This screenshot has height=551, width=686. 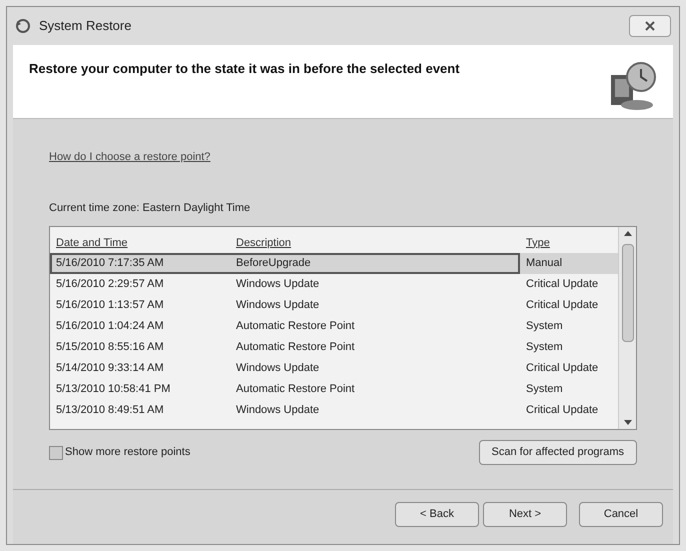 What do you see at coordinates (557, 452) in the screenshot?
I see `scan-button: Scan for affected programs` at bounding box center [557, 452].